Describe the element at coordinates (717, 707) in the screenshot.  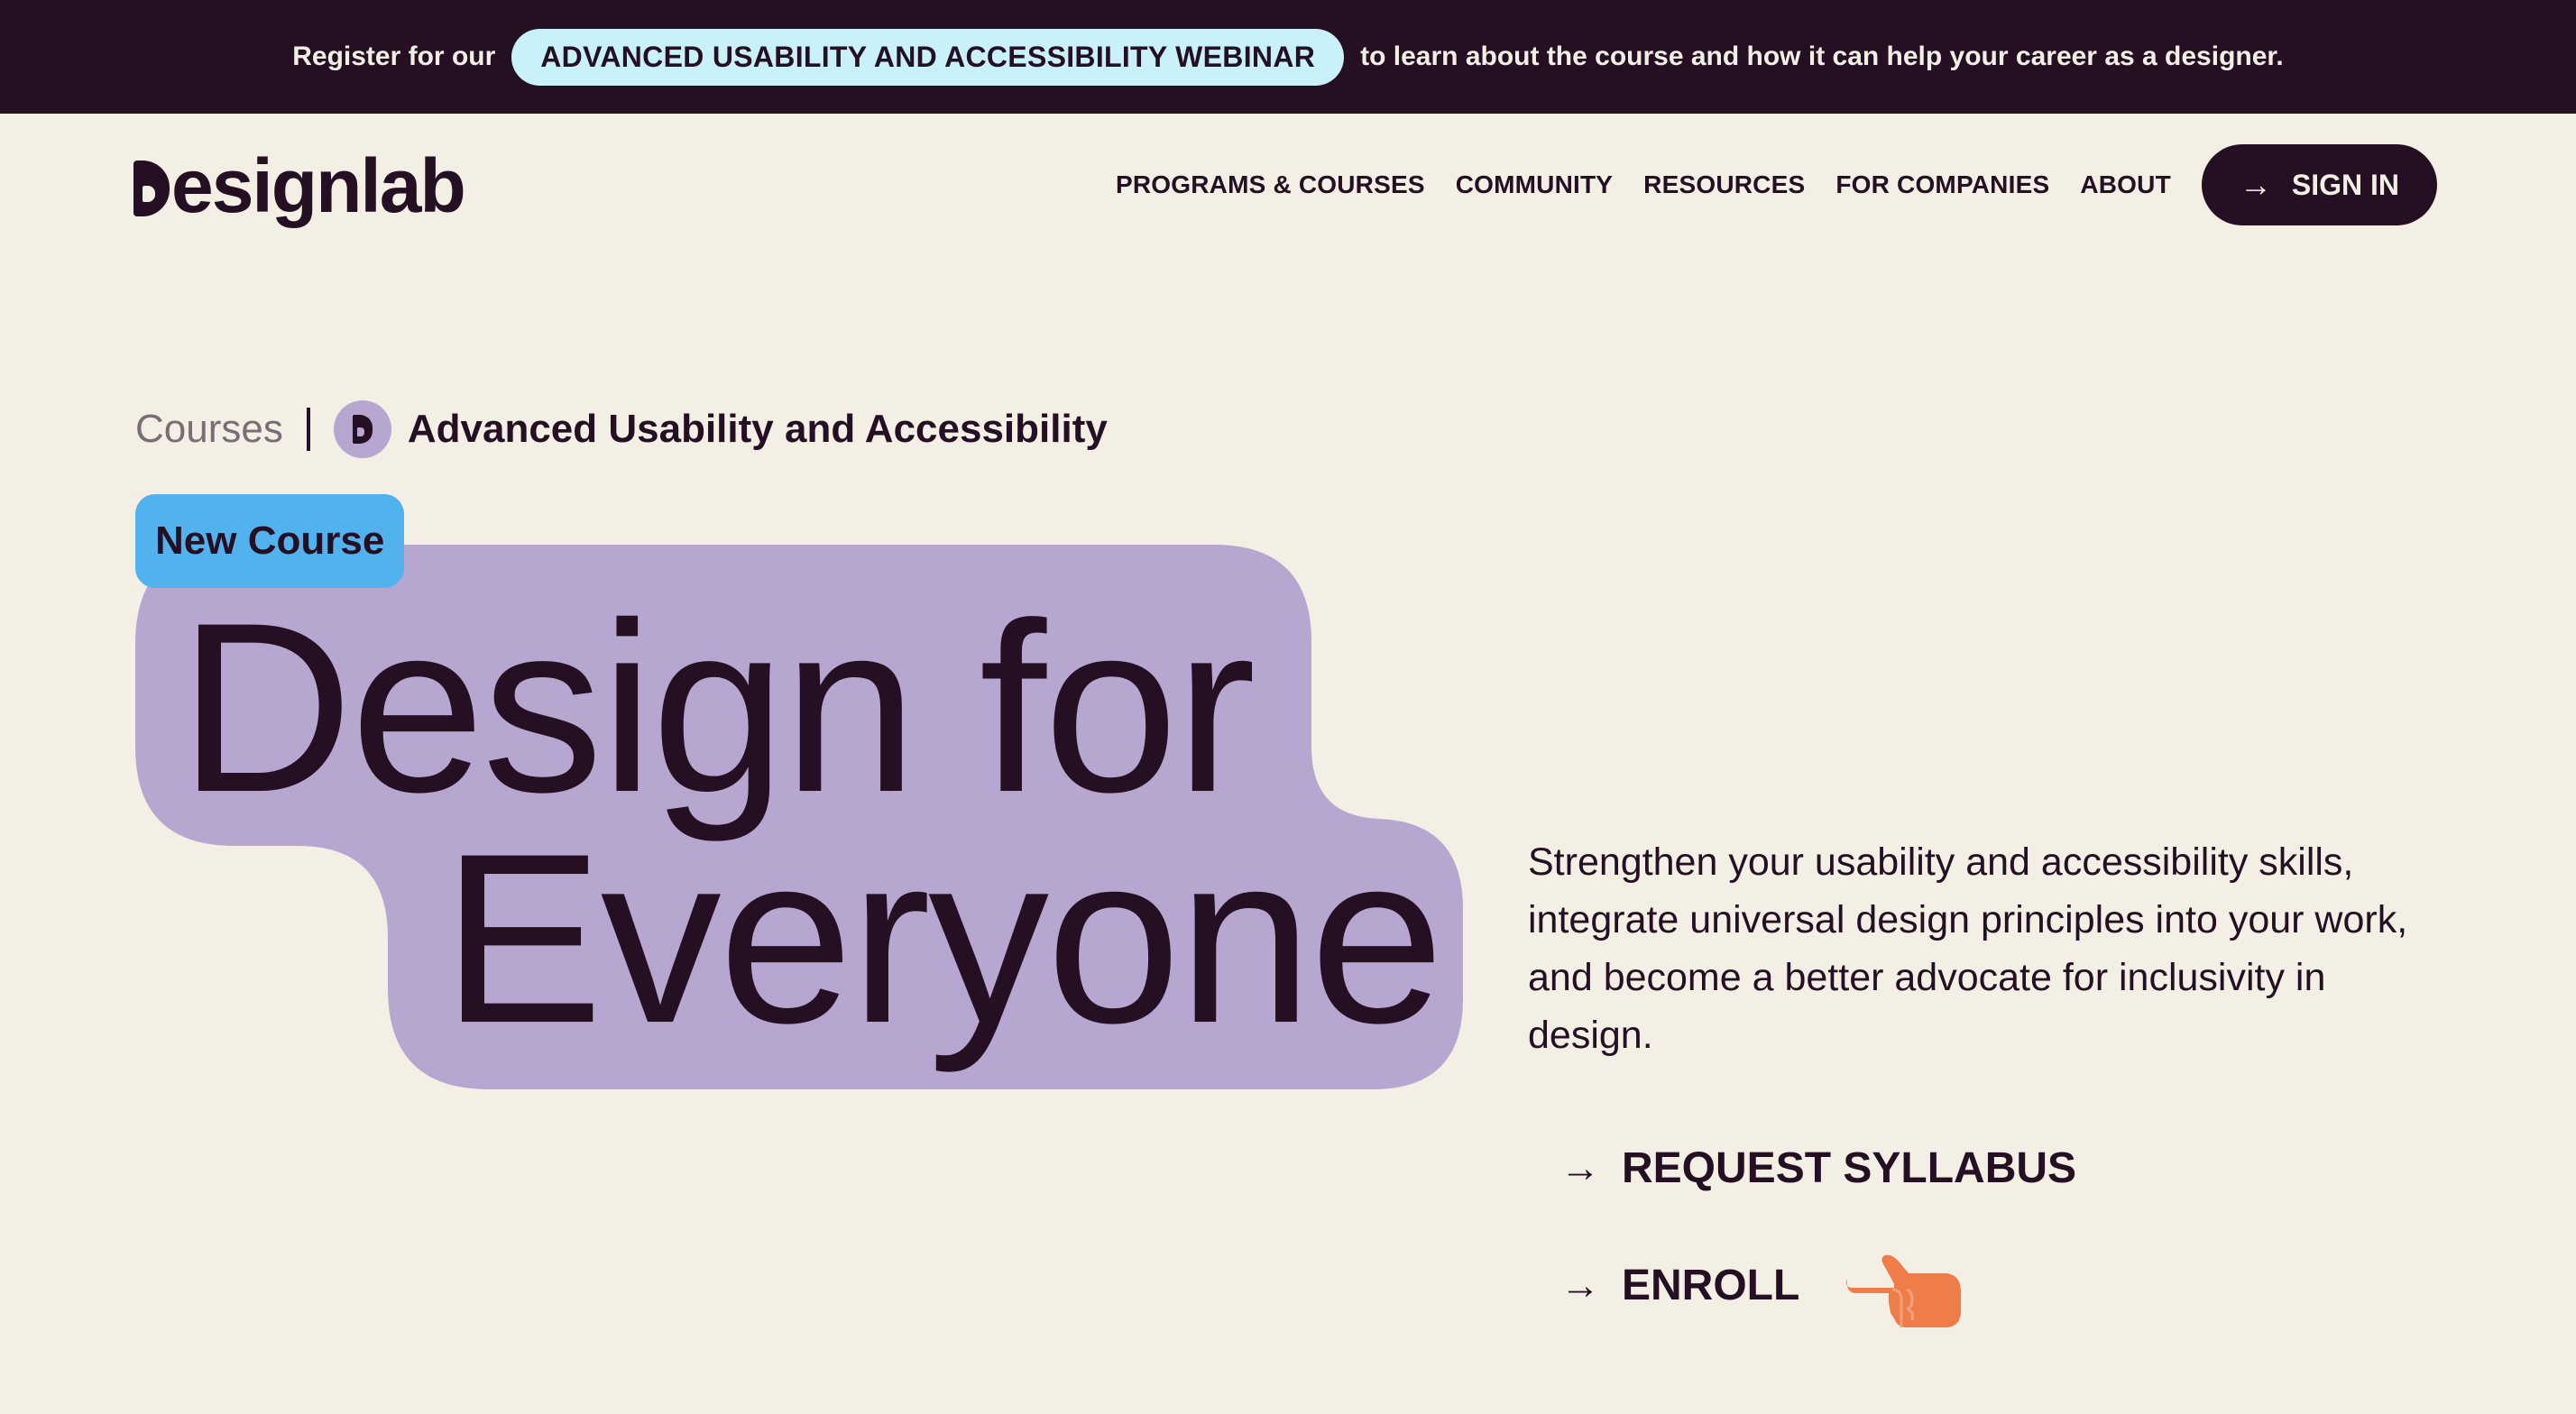
I see `hero-title-line1: Design for` at that location.